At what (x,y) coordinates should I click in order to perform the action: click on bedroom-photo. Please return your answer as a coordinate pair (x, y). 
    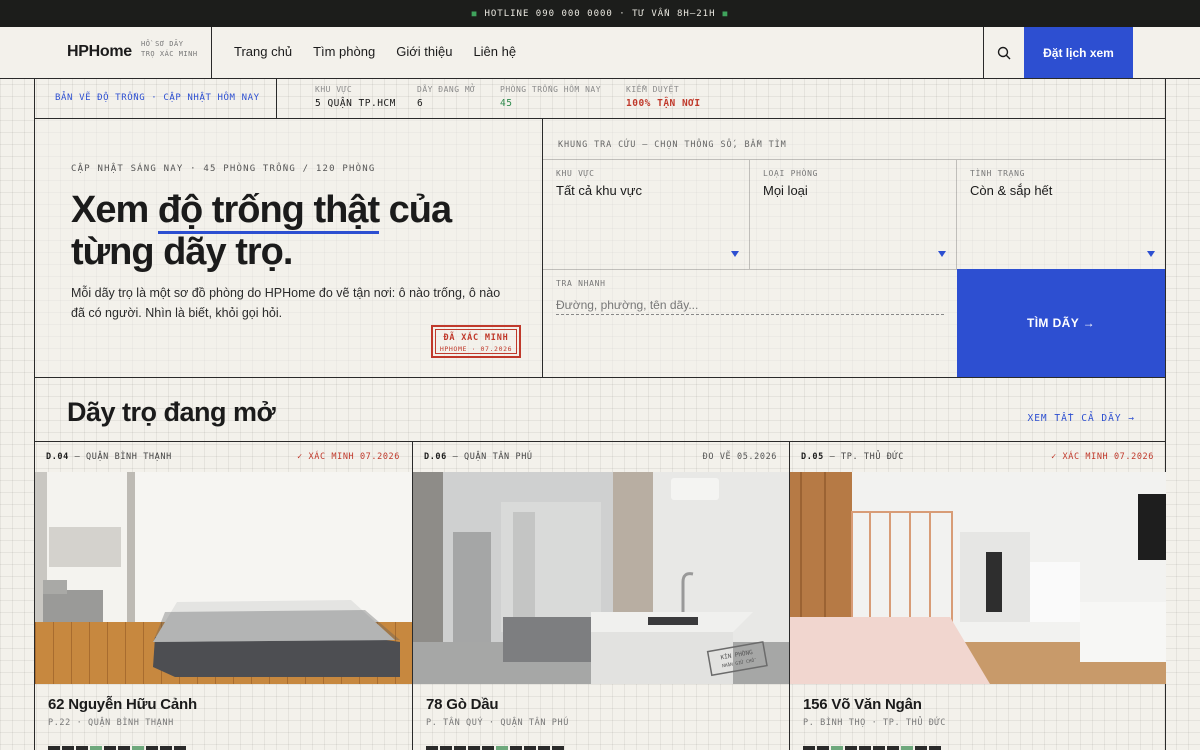
    Looking at the image, I should click on (223, 578).